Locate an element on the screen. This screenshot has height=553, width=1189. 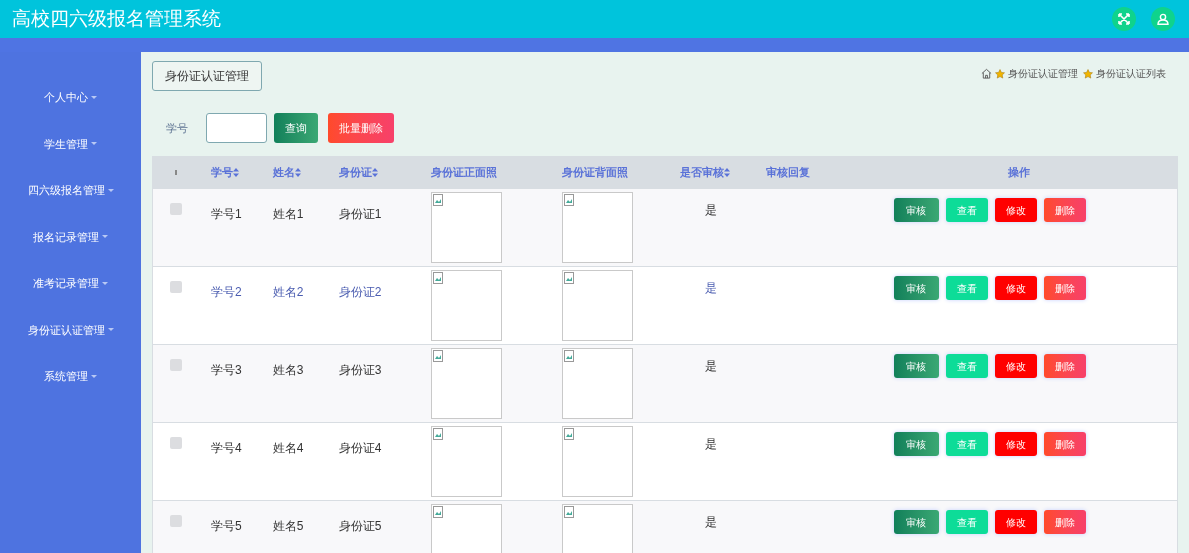
app-title: 高校四六级报名管理系统 is located at coordinates (116, 18).